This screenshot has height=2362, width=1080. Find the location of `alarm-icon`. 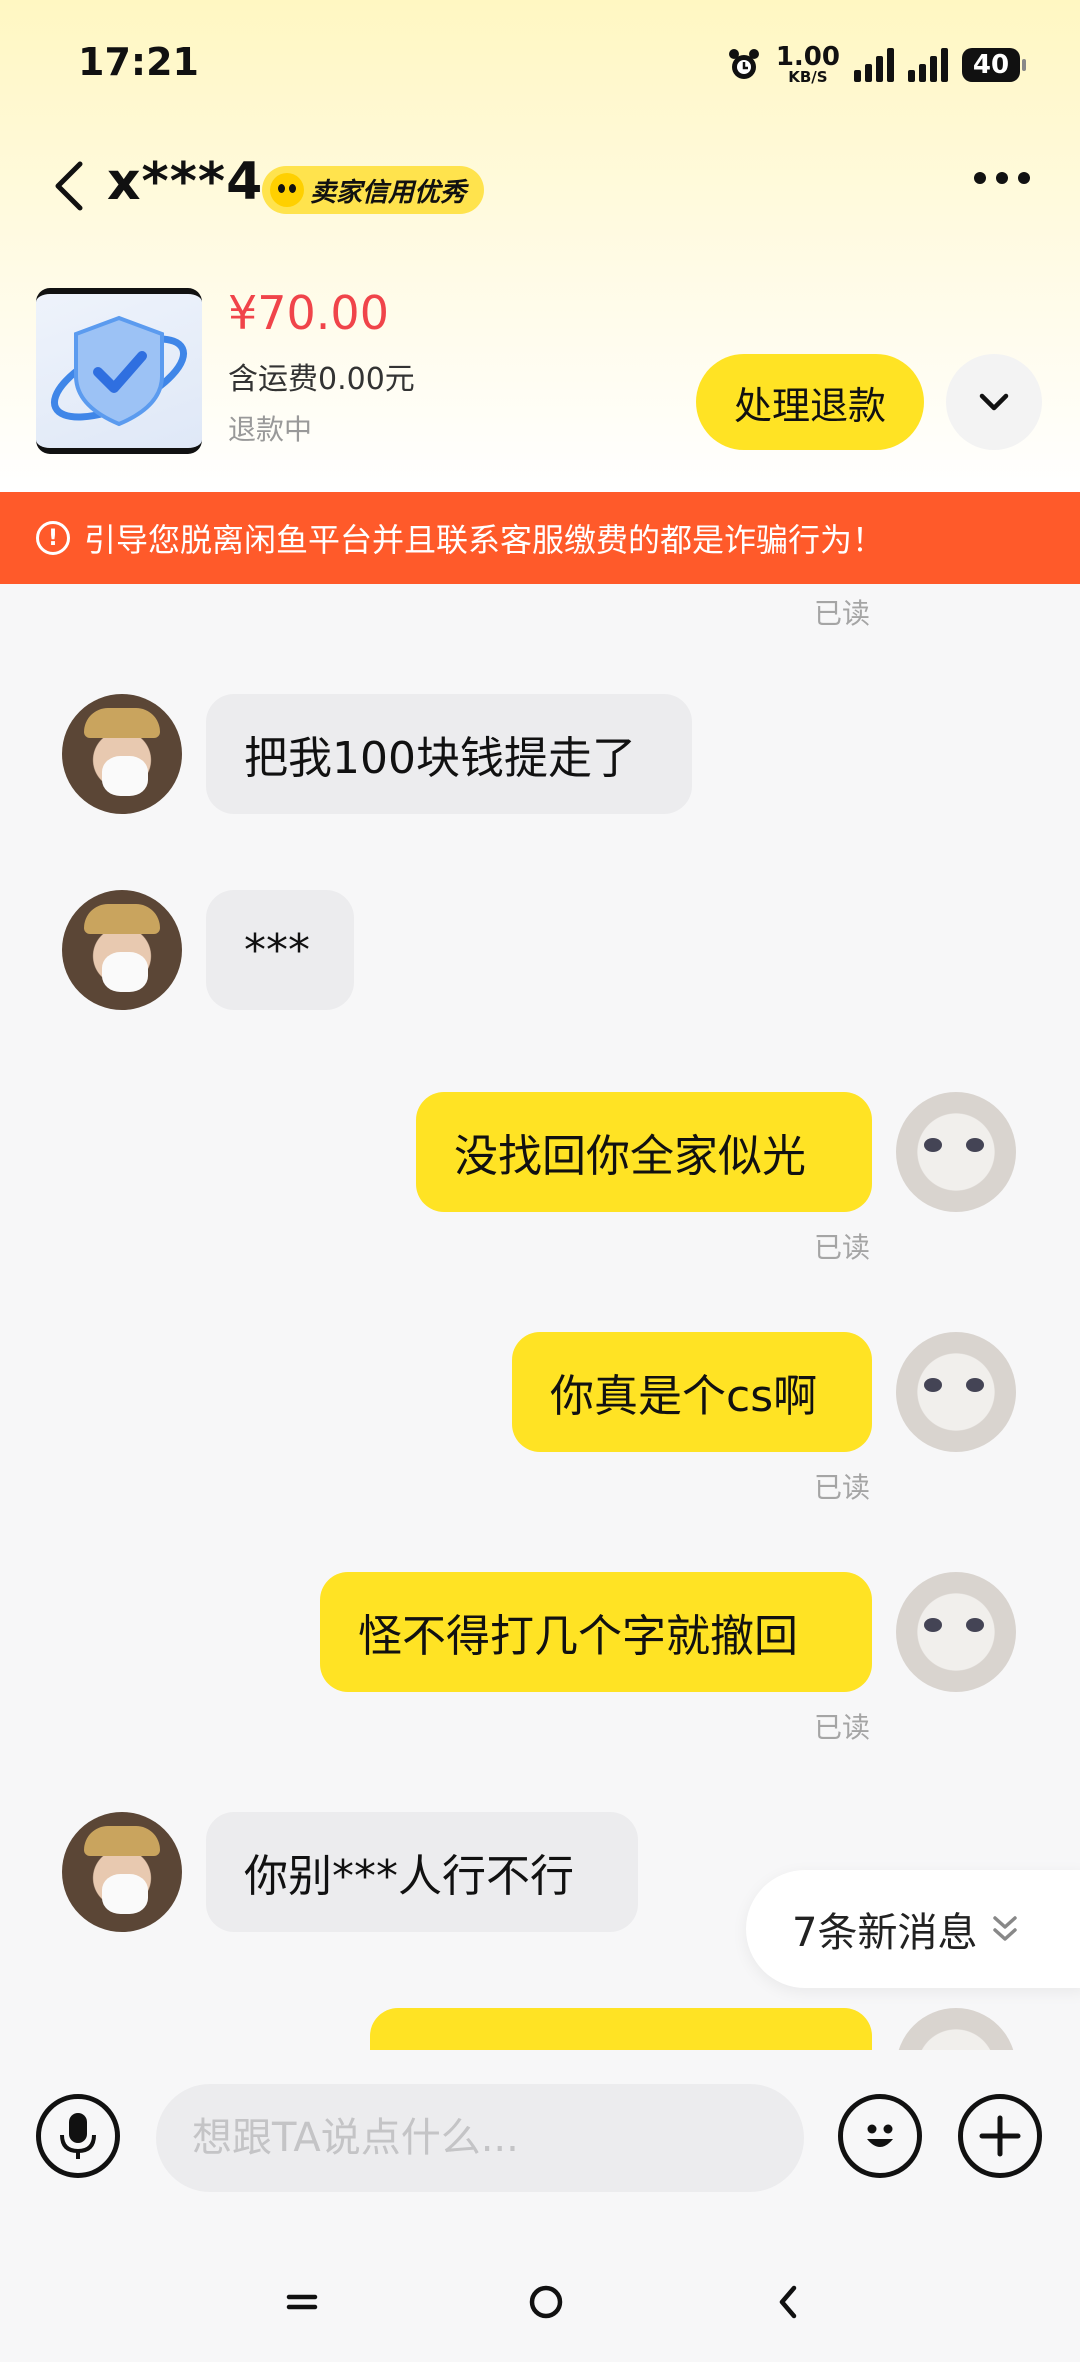

alarm-icon is located at coordinates (743, 63).